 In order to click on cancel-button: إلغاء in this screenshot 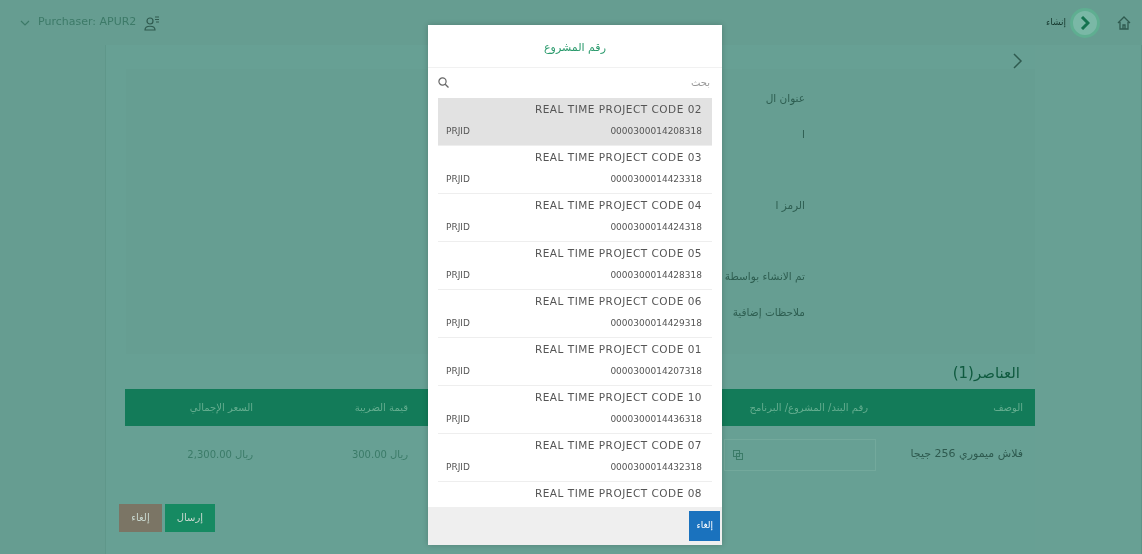, I will do `click(704, 526)`.